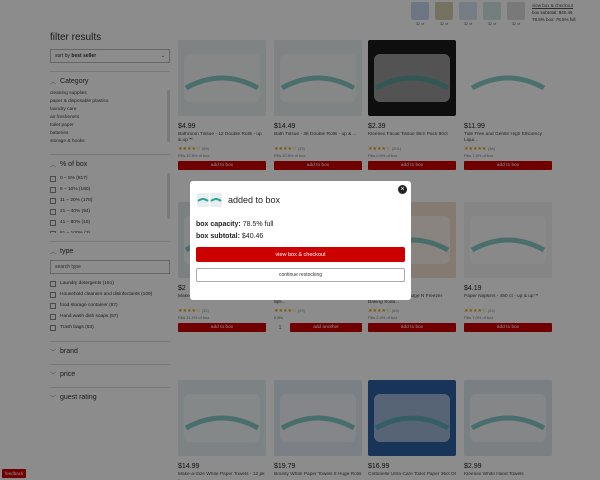 This screenshot has height=480, width=600. I want to click on continue-restocking-button: continue restocking, so click(300, 275).